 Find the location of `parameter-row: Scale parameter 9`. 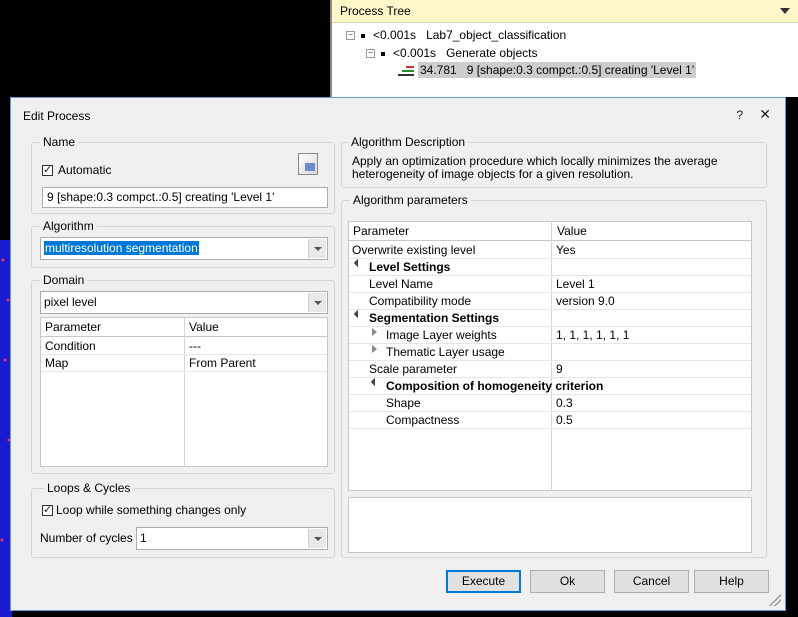

parameter-row: Scale parameter 9 is located at coordinates (550, 369).